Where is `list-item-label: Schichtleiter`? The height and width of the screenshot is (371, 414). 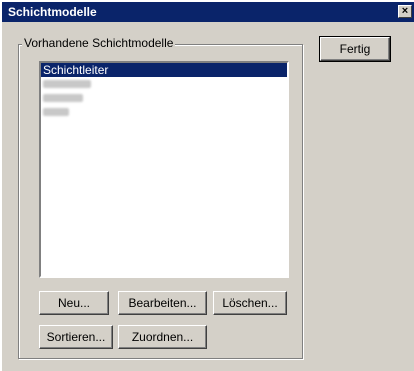 list-item-label: Schichtleiter is located at coordinates (76, 70).